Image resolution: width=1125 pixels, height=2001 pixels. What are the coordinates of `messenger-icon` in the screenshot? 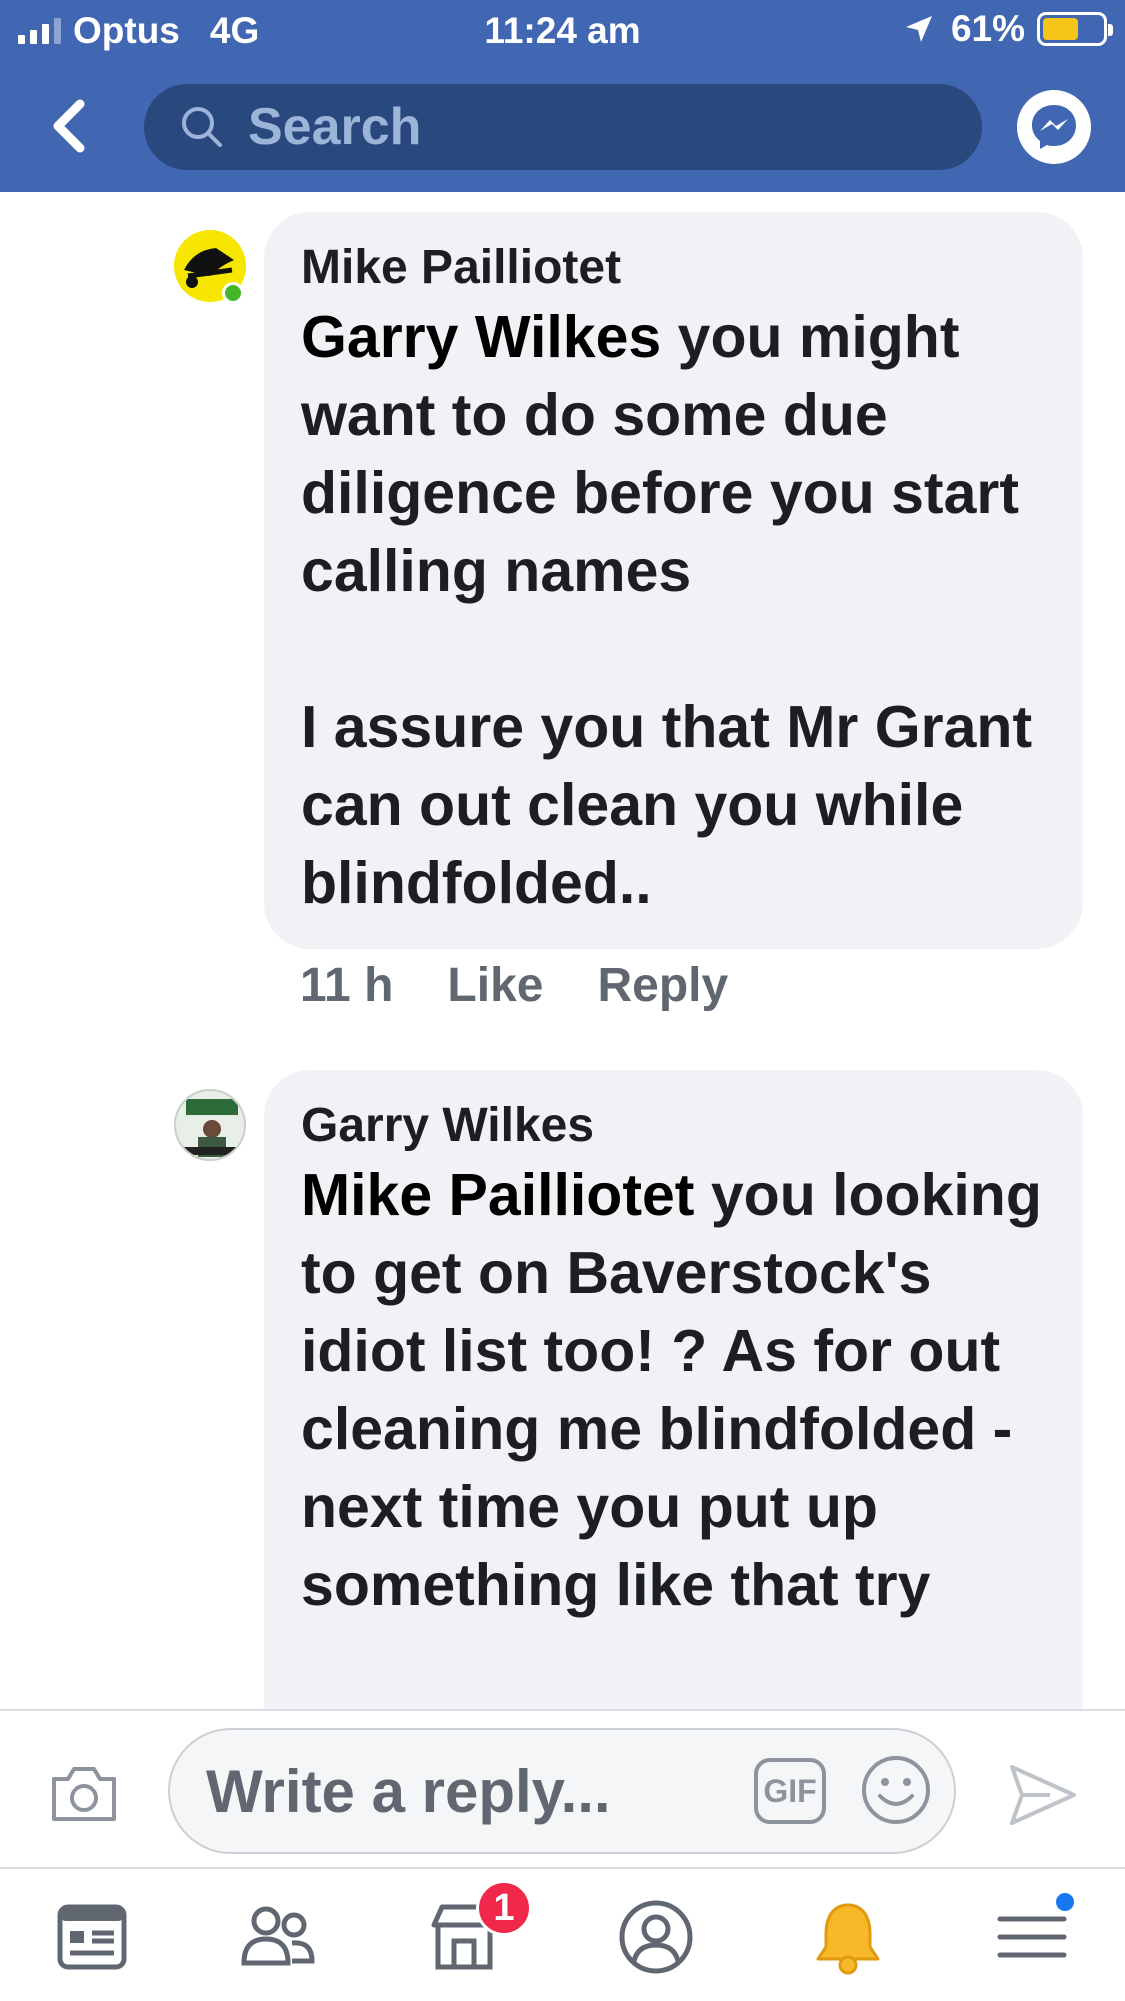 It's located at (1054, 127).